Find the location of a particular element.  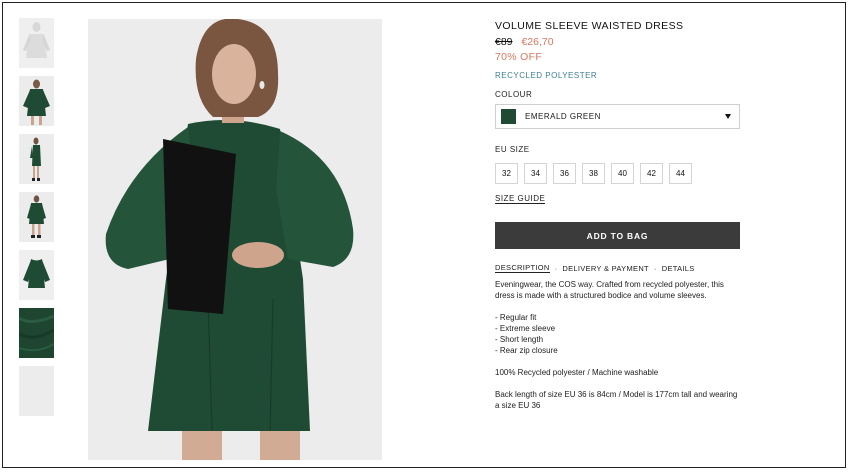

tab-details: DETAILS is located at coordinates (678, 268).